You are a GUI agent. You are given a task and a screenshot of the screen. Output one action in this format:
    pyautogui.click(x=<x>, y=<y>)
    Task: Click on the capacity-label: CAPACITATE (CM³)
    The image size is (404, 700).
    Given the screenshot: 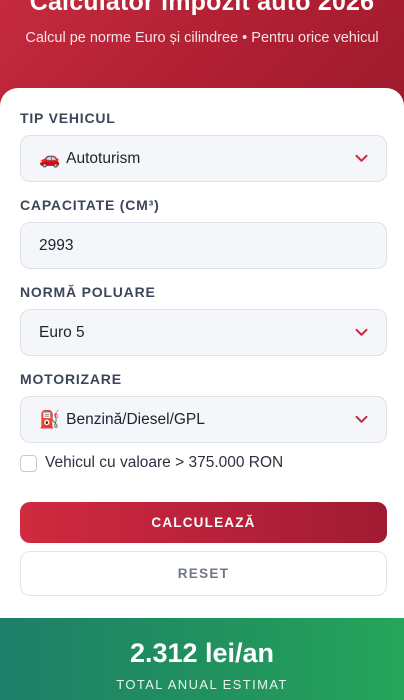 What is the action you would take?
    pyautogui.click(x=90, y=205)
    